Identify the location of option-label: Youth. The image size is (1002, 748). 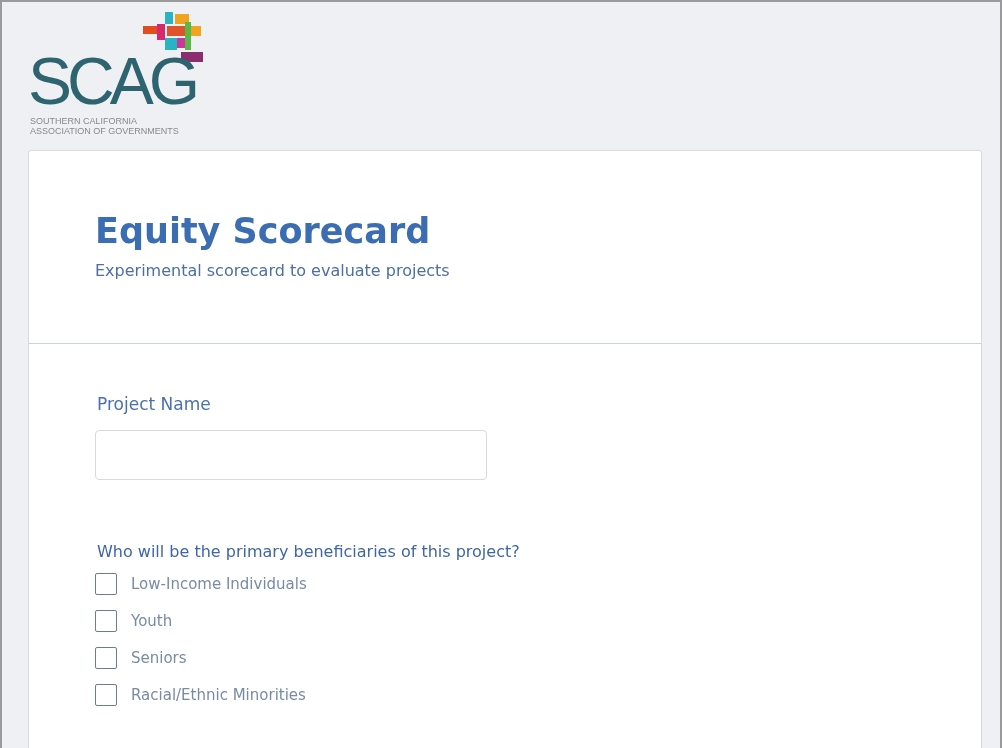
(152, 621).